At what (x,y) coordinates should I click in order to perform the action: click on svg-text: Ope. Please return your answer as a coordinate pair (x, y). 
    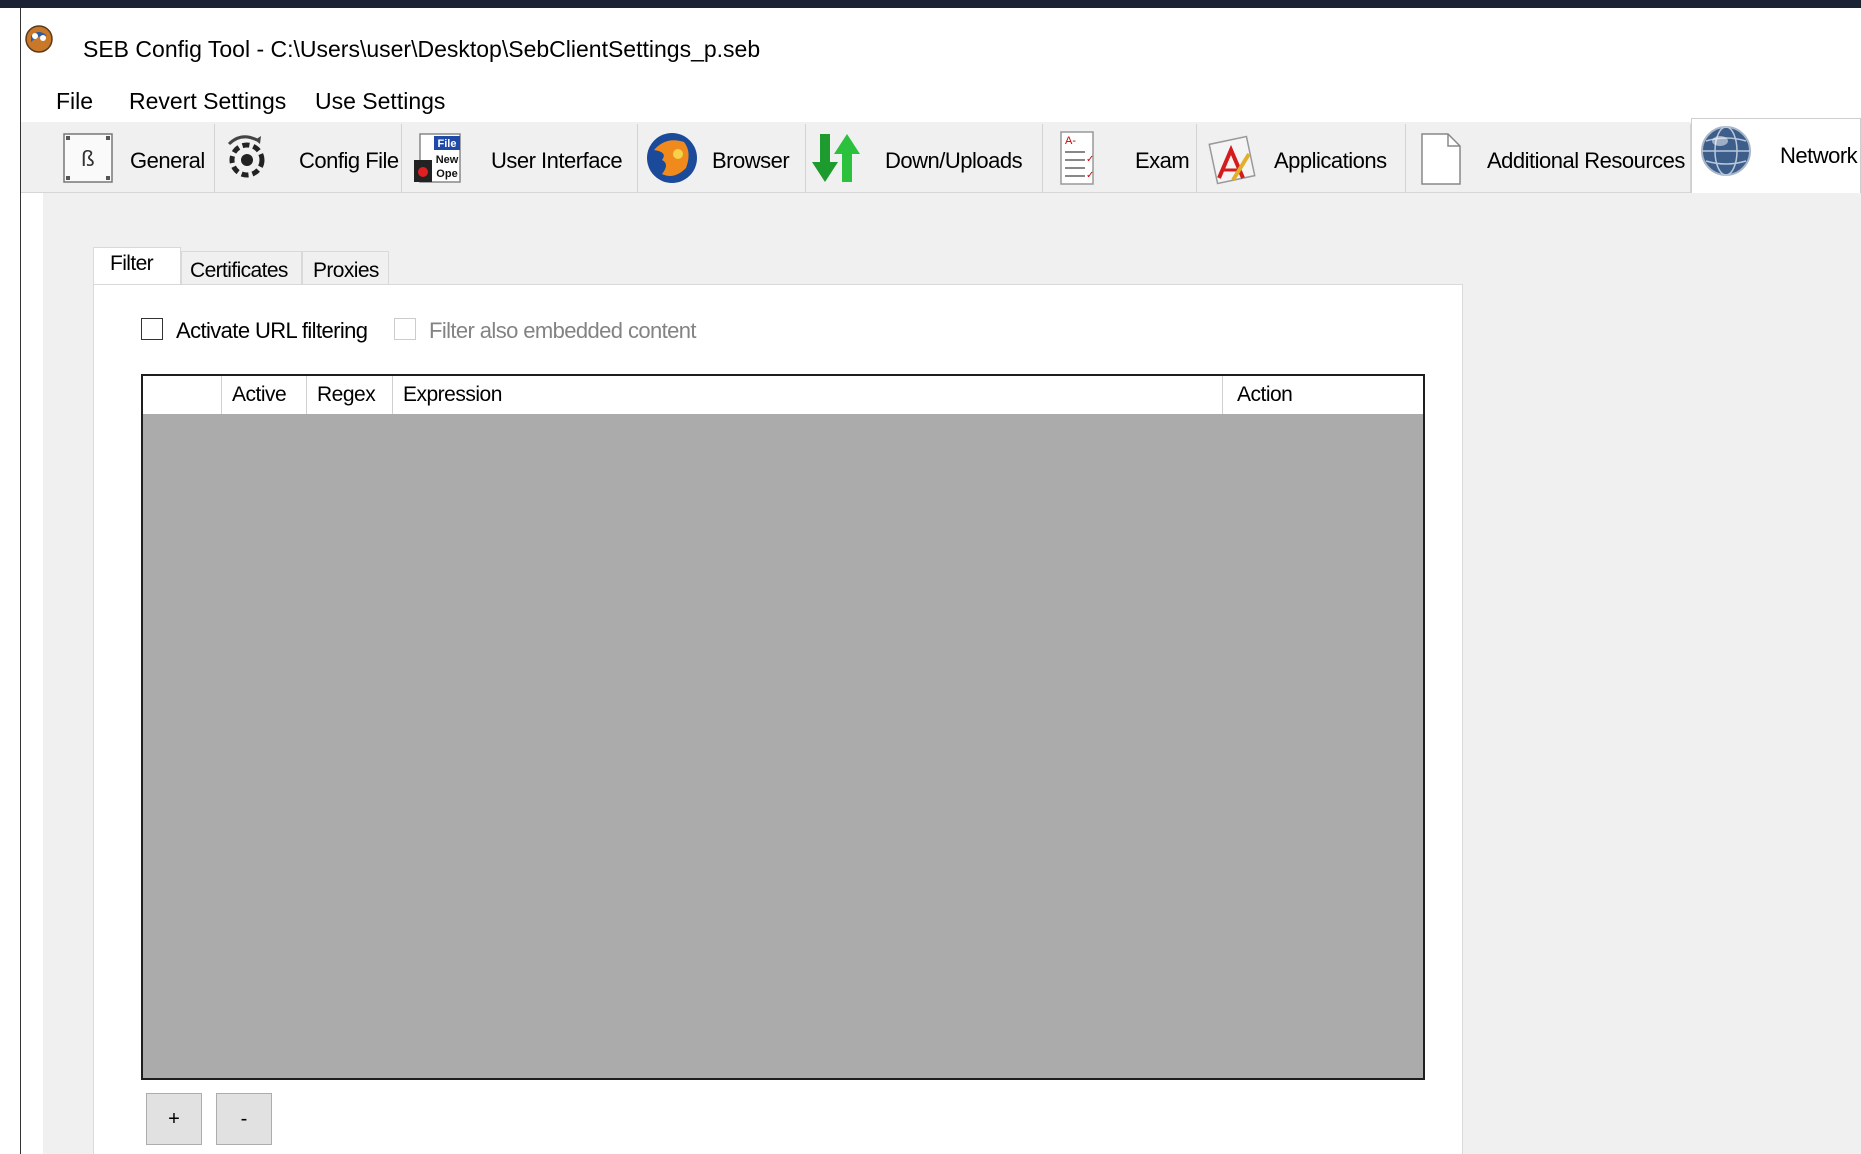
    Looking at the image, I should click on (446, 174).